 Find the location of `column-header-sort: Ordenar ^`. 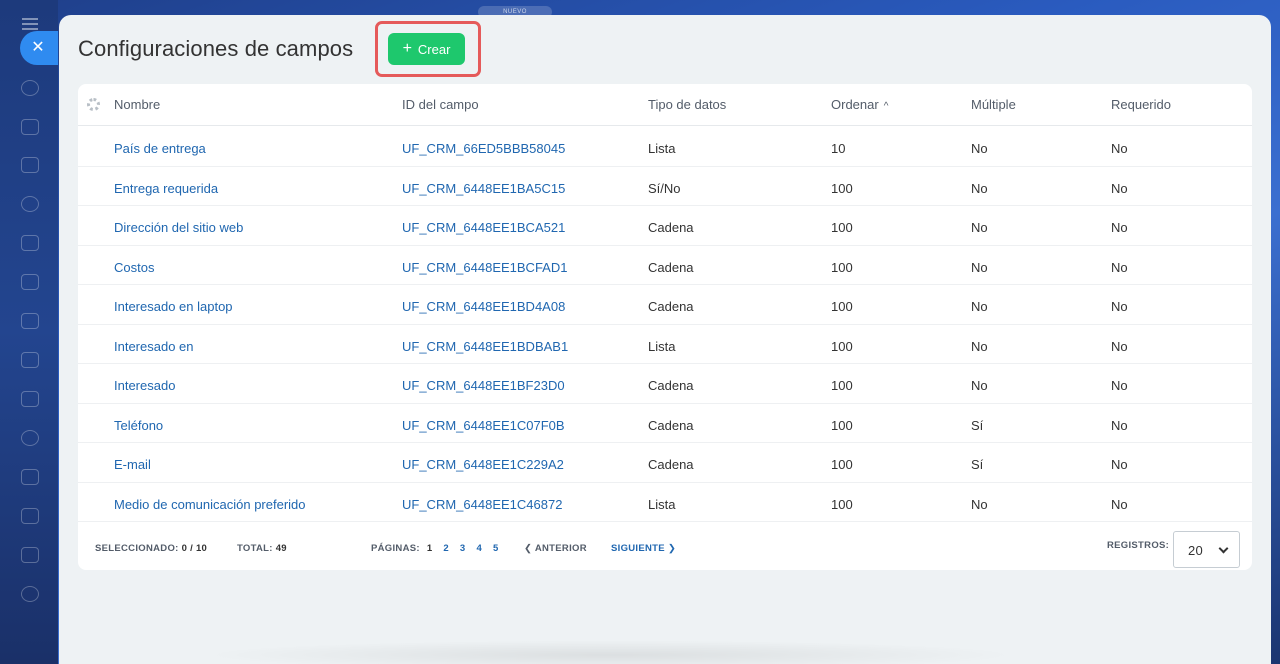

column-header-sort: Ordenar ^ is located at coordinates (859, 104).